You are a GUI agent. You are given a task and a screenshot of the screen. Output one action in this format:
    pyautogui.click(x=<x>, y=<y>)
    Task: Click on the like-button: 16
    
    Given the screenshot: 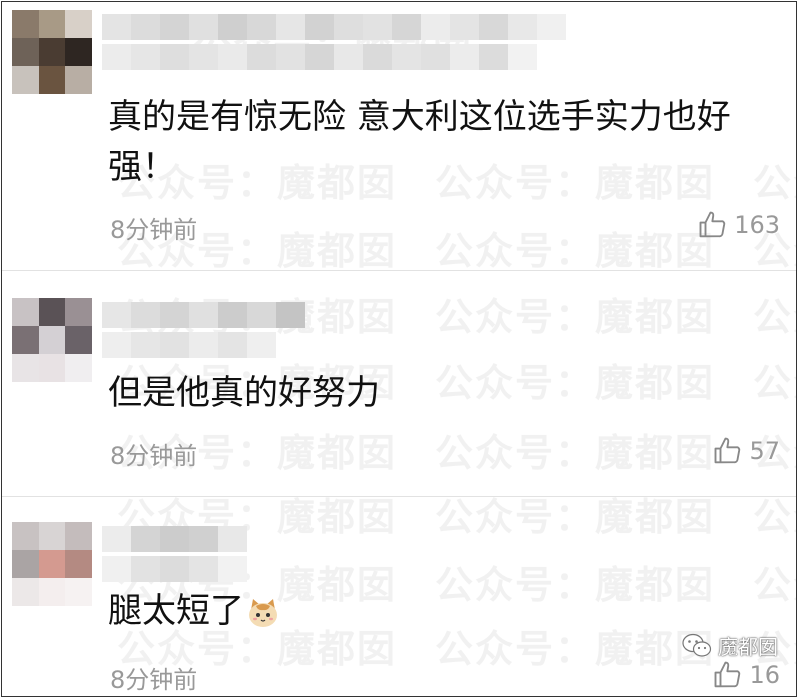 What is the action you would take?
    pyautogui.click(x=746, y=675)
    